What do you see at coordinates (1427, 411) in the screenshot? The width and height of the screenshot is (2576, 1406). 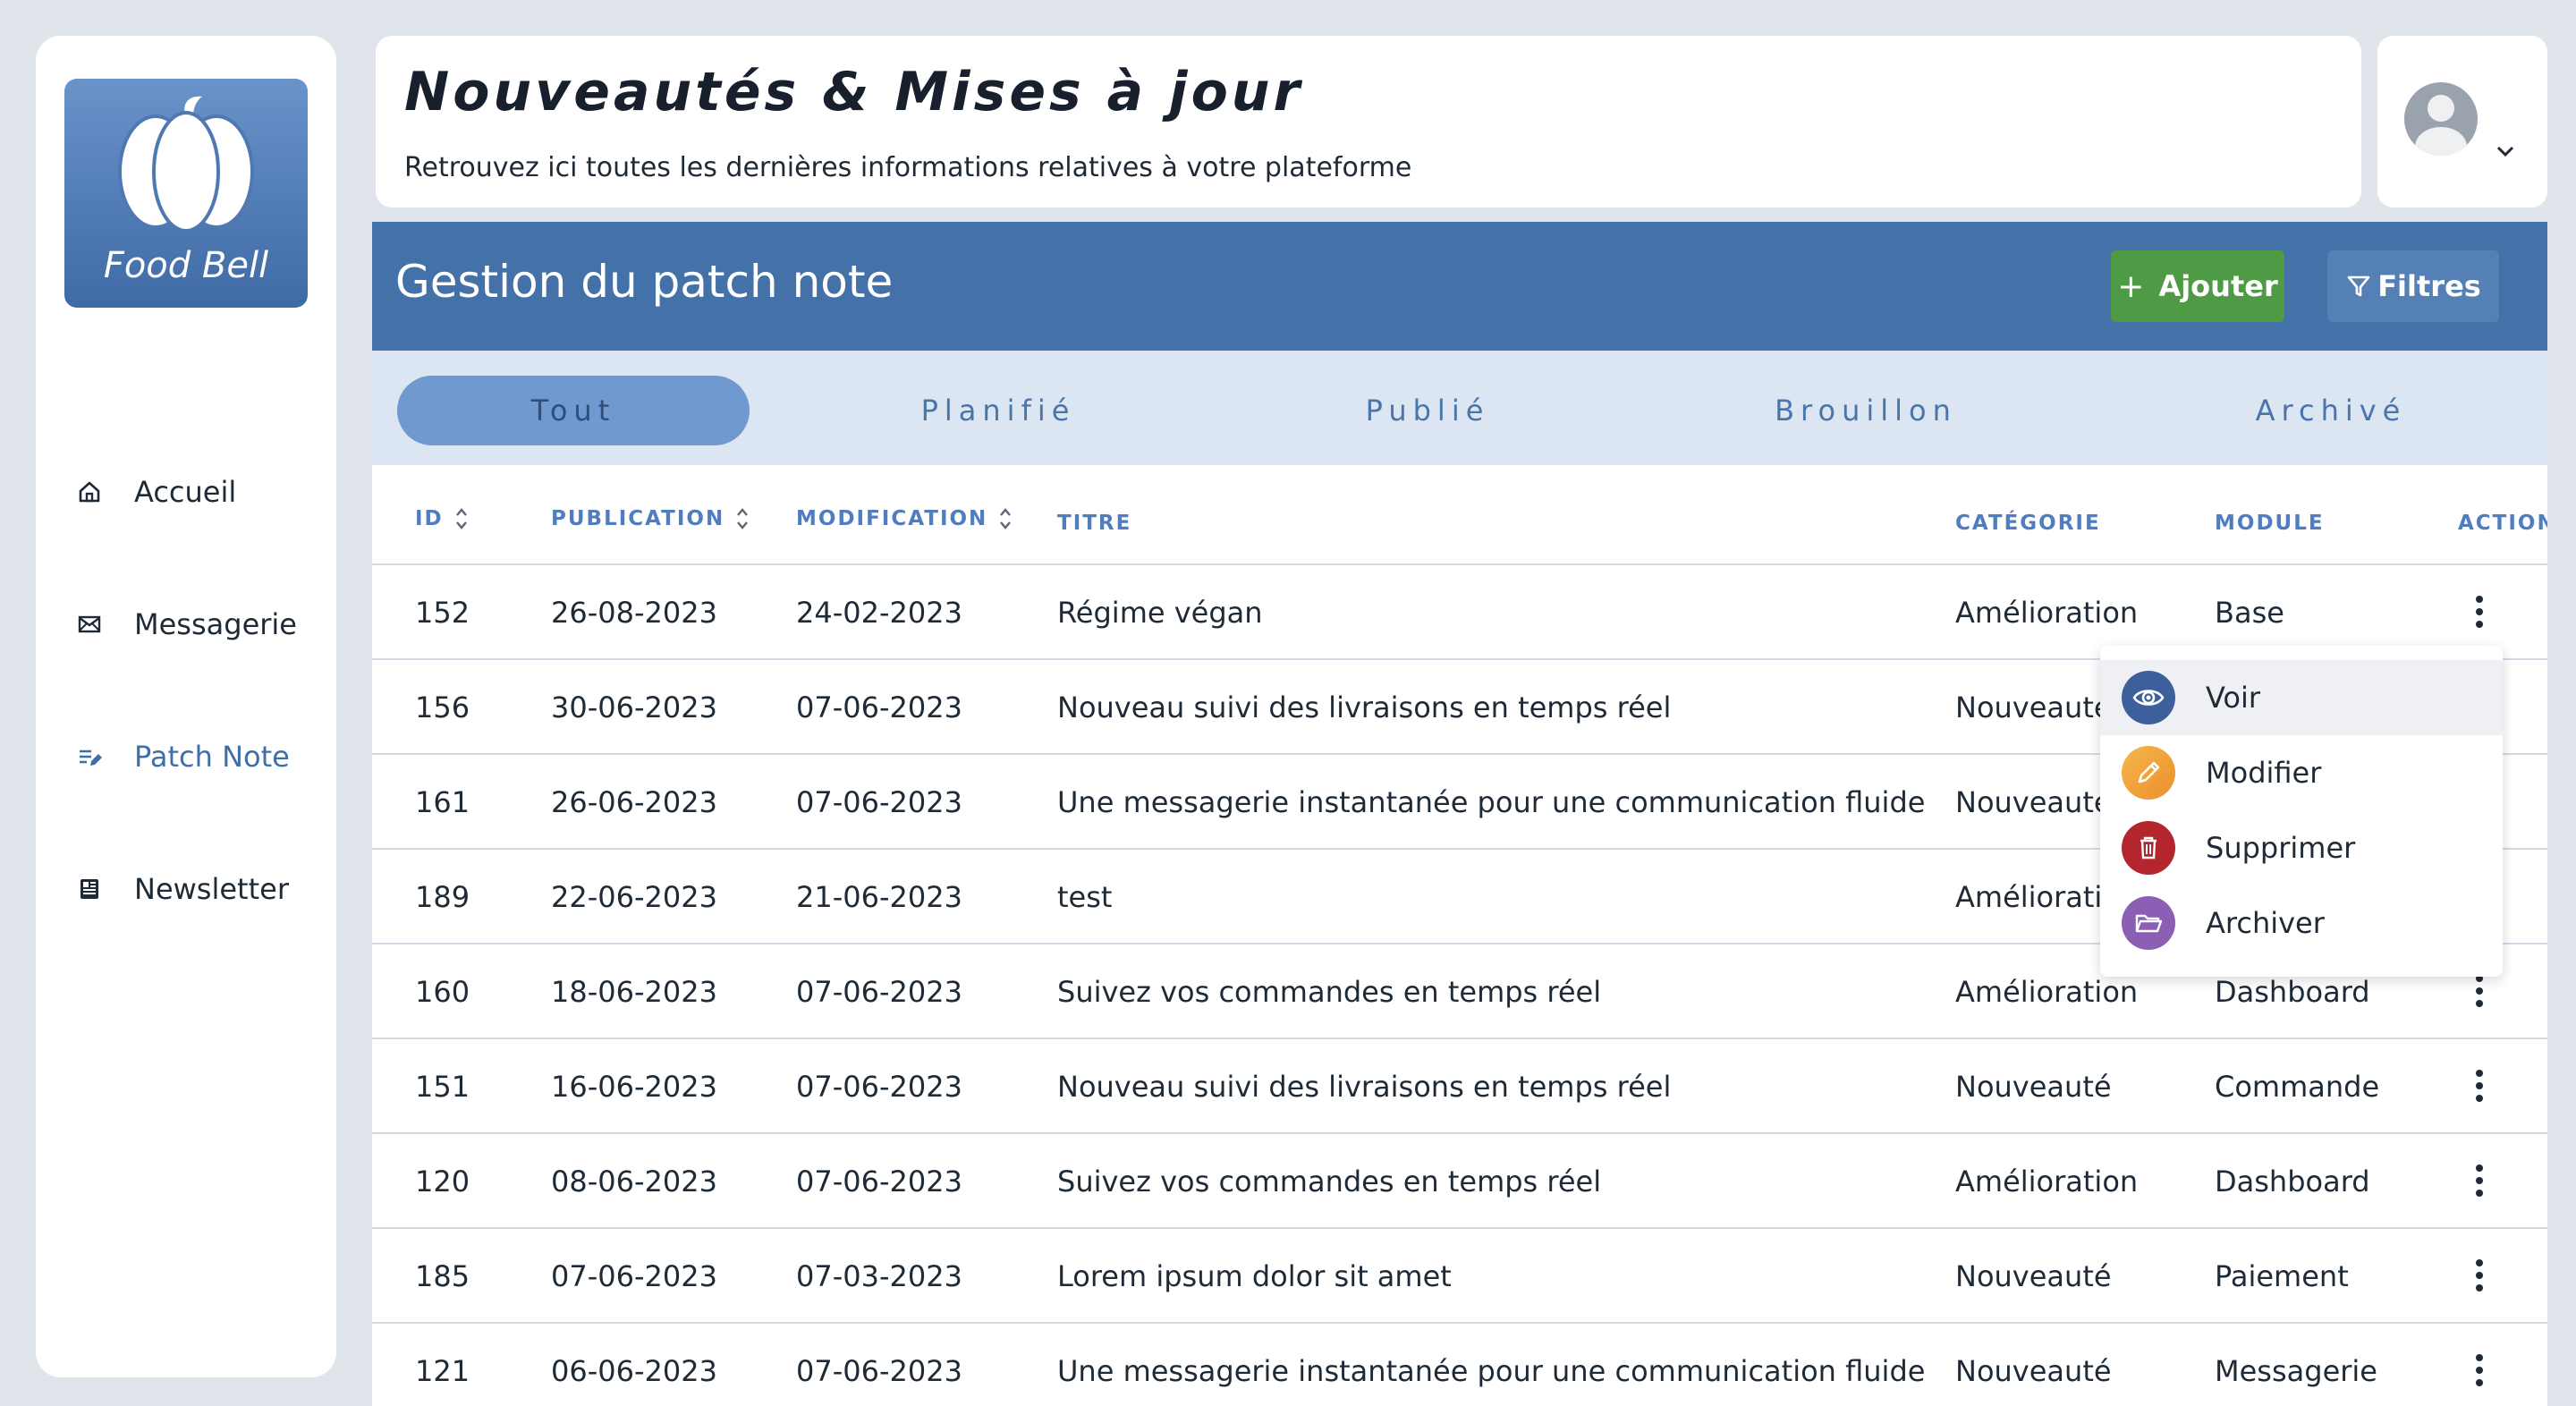 I see `tab-publie: Publié` at bounding box center [1427, 411].